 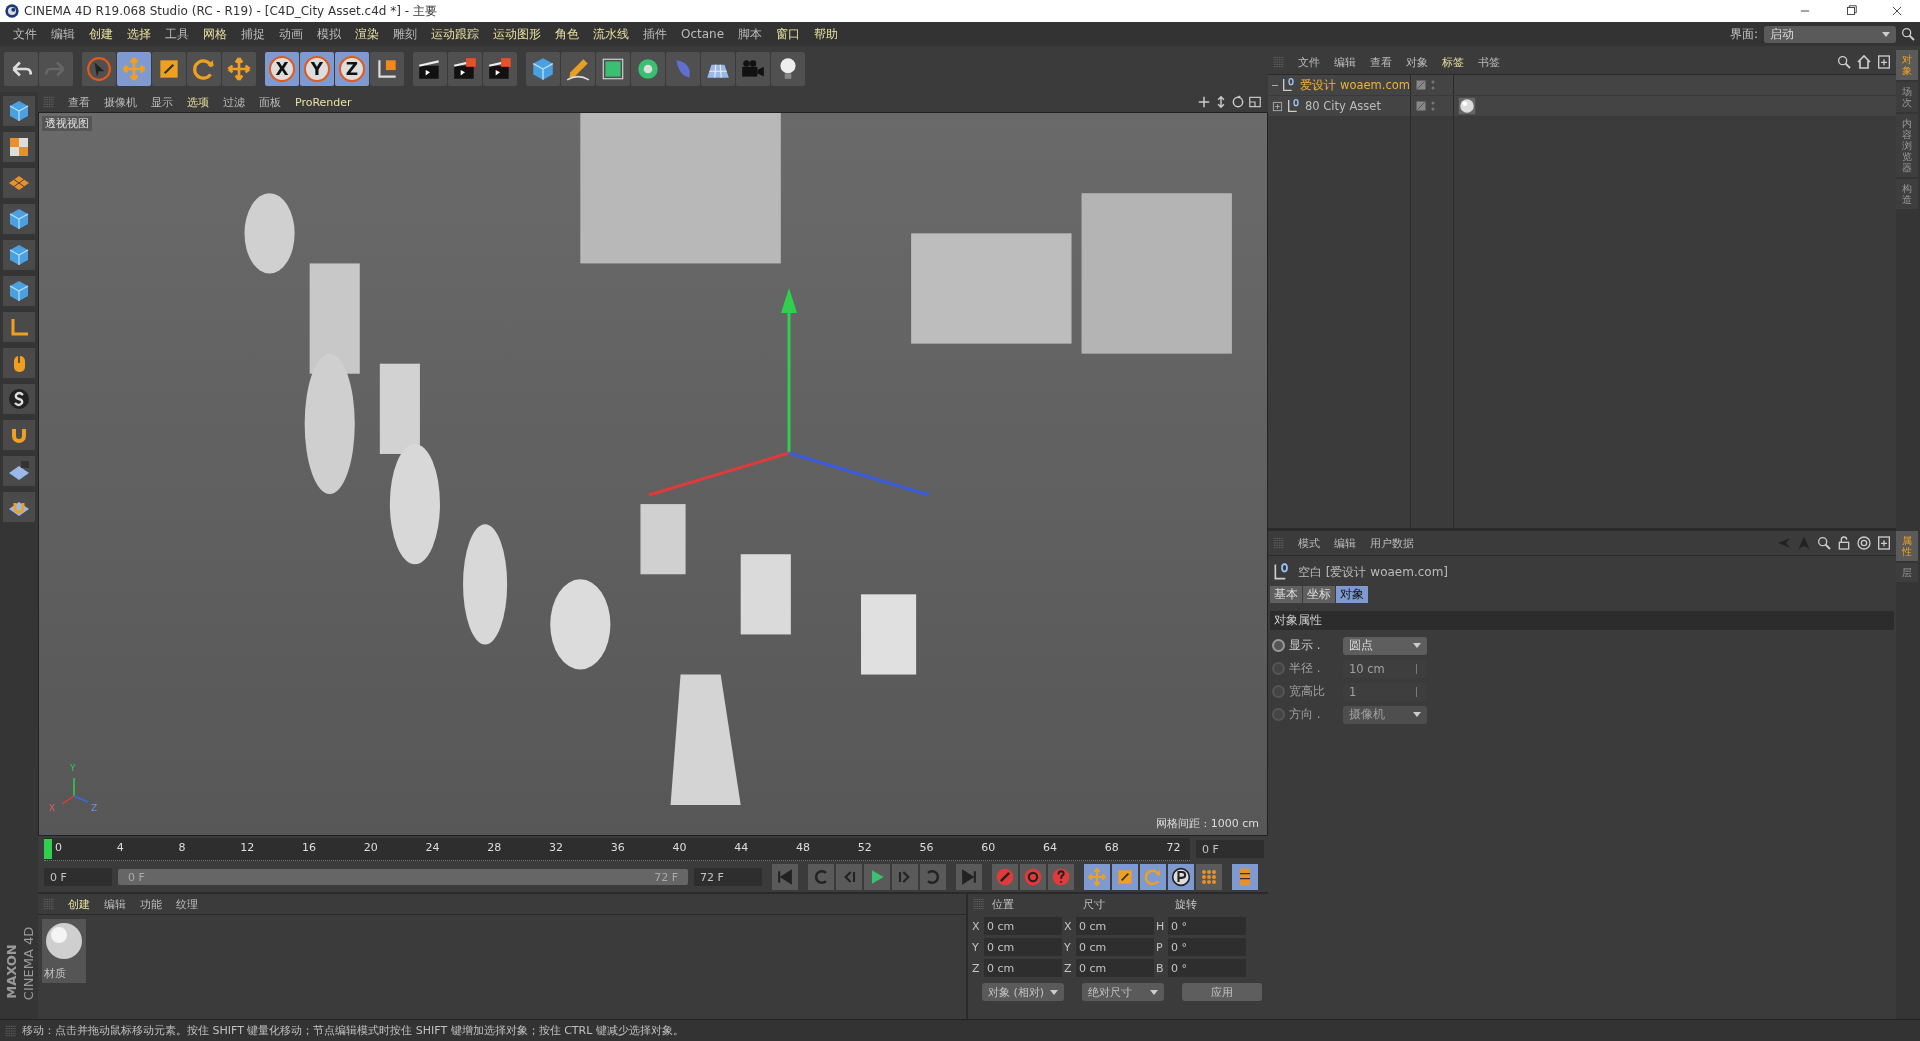 What do you see at coordinates (253, 34) in the screenshot?
I see `menu-item: 捕捉` at bounding box center [253, 34].